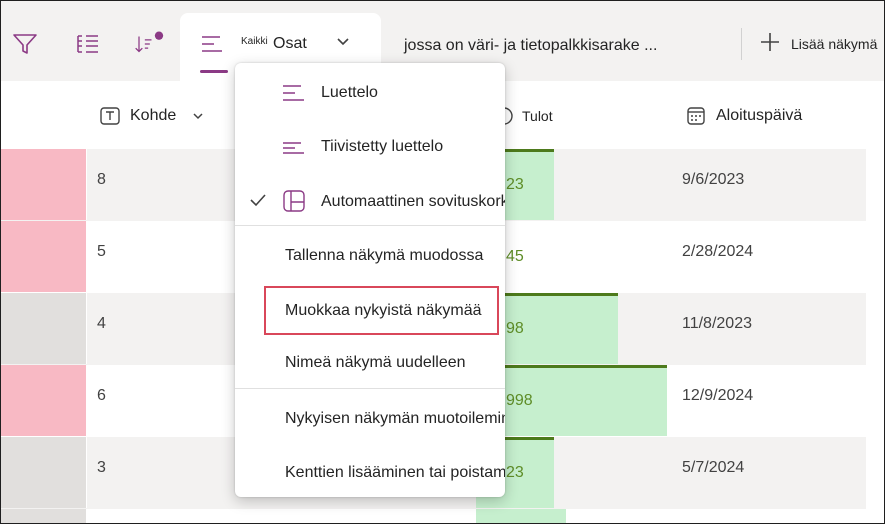 The image size is (885, 524). I want to click on add-view-button: Lisää näkymä, so click(818, 43).